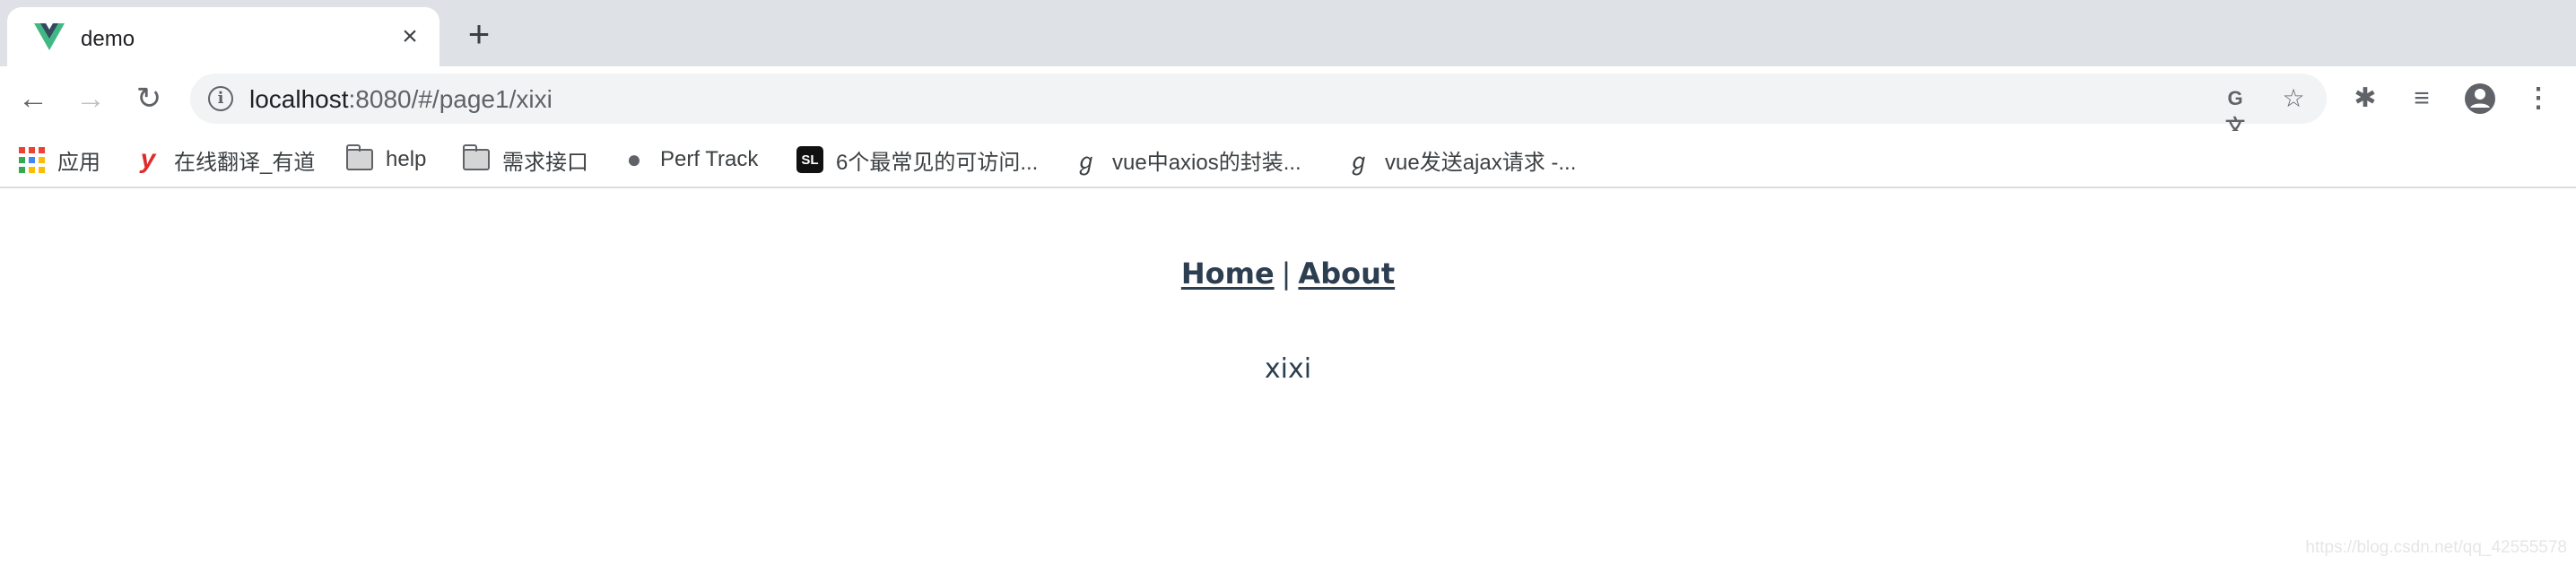 The height and width of the screenshot is (565, 2576). I want to click on menu-icon: ⋮, so click(2538, 99).